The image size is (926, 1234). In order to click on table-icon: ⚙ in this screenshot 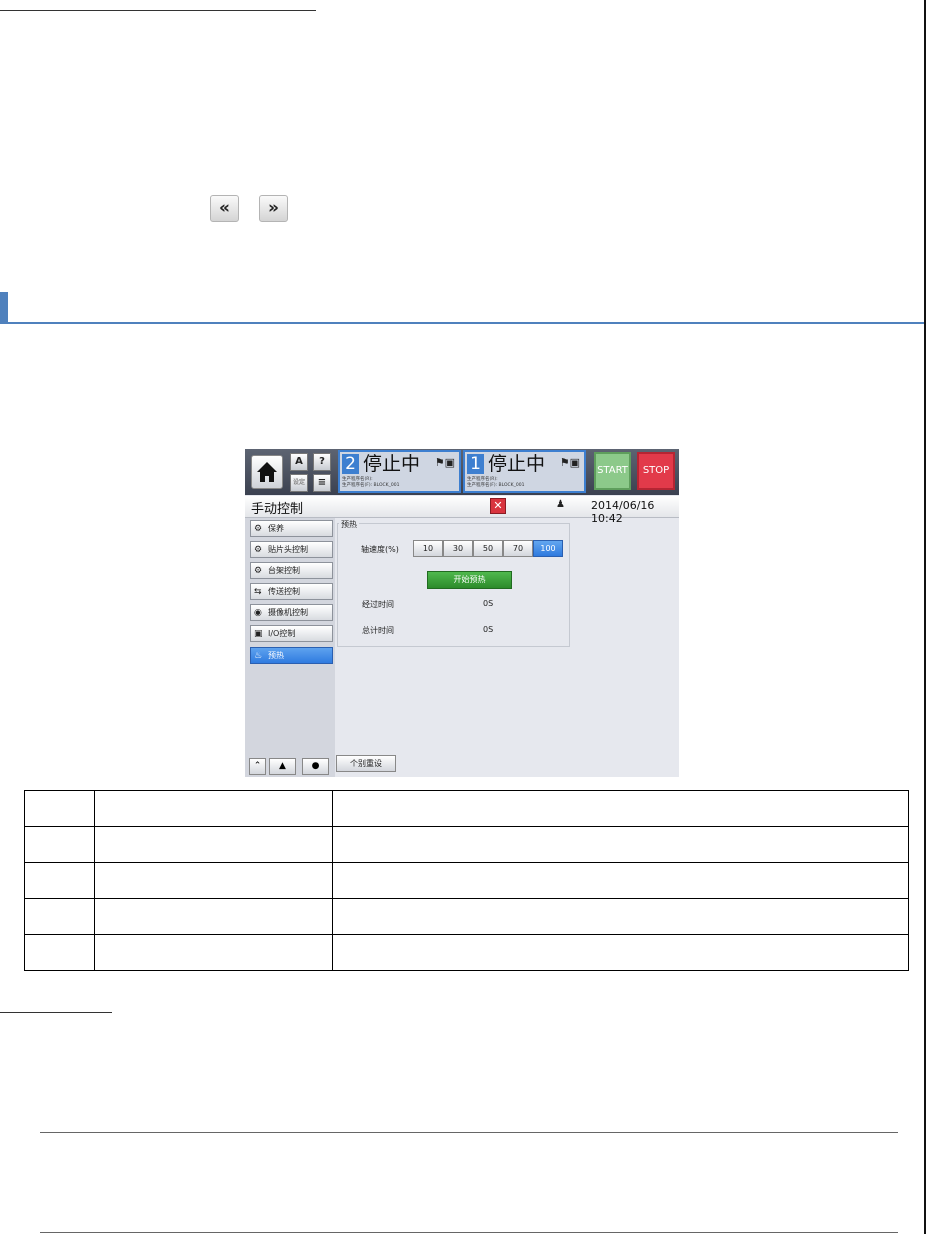, I will do `click(258, 571)`.